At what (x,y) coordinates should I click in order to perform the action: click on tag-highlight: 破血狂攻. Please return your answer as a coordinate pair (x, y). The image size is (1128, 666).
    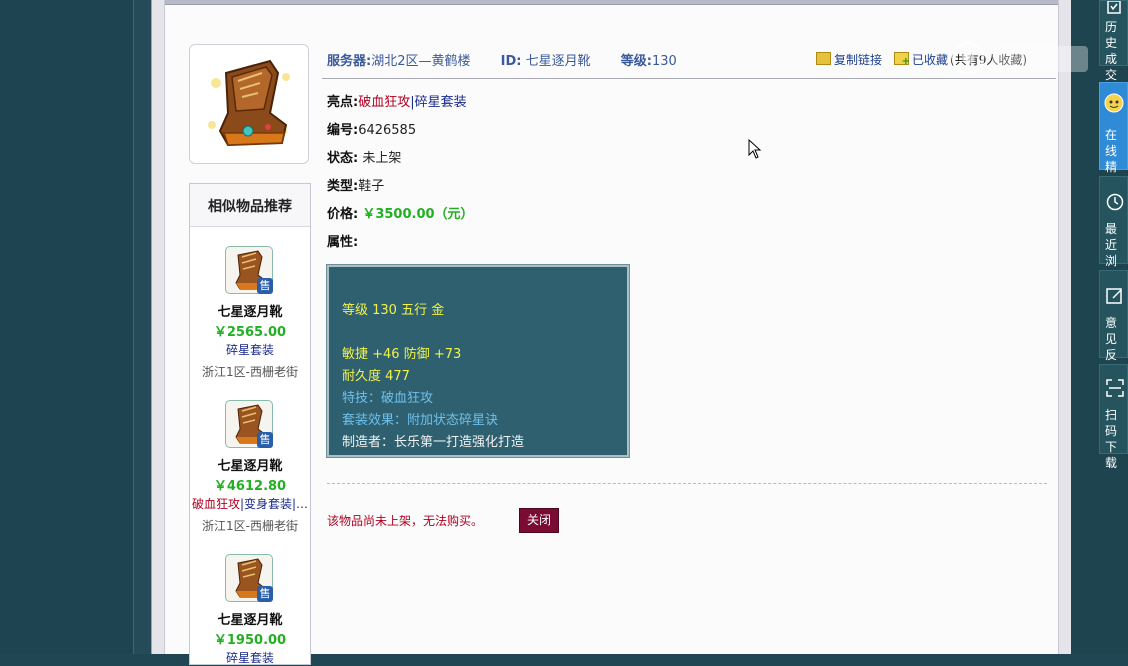
    Looking at the image, I should click on (215, 504).